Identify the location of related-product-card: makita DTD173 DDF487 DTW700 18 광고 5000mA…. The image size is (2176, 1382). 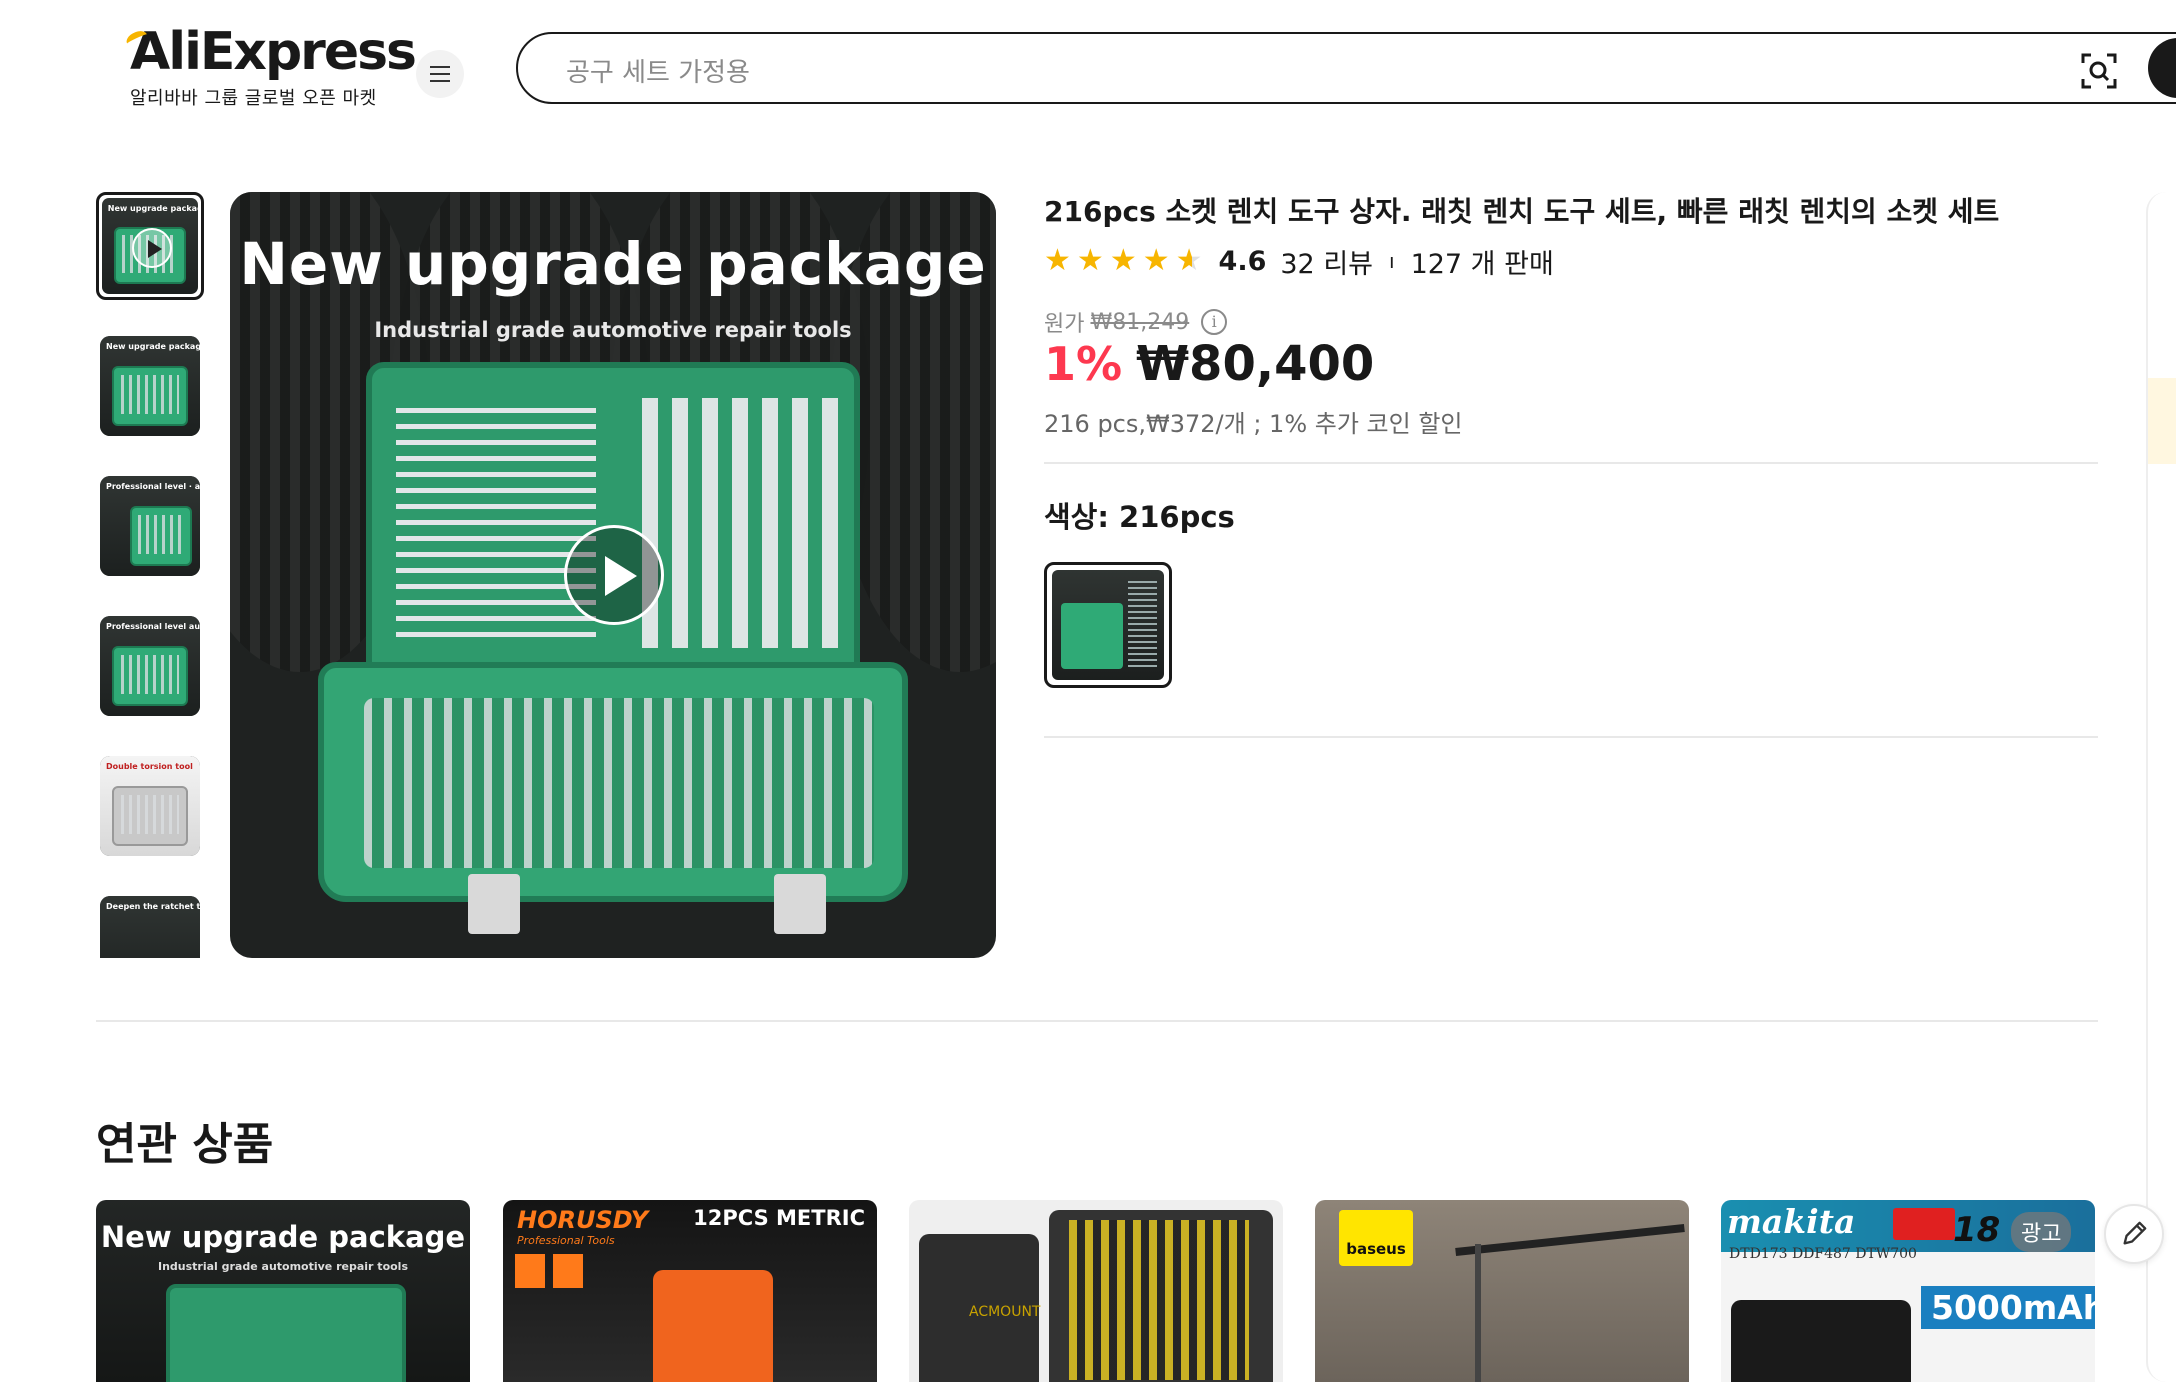
(1908, 1291).